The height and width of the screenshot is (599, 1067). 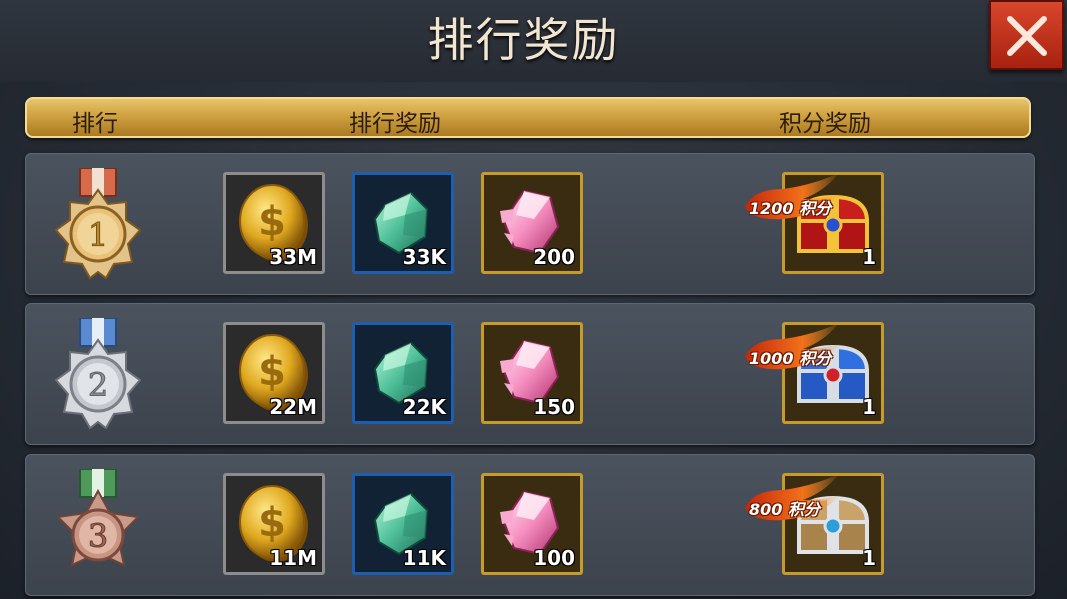 I want to click on reward-quantity: 200, so click(x=554, y=257).